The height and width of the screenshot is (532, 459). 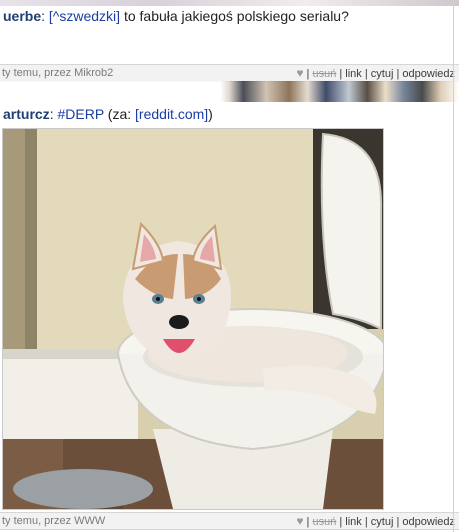 I want to click on post-2-time-author: ty temu, przez WWW, so click(x=54, y=521).